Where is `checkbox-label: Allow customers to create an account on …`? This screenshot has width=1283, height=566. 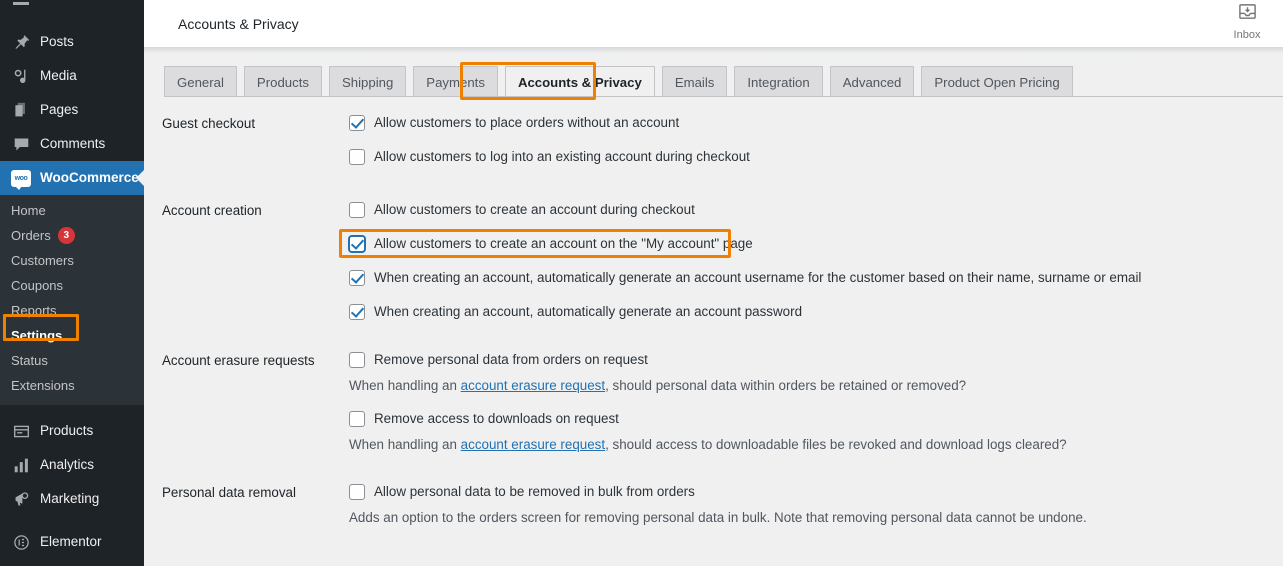 checkbox-label: Allow customers to create an account on … is located at coordinates (563, 243).